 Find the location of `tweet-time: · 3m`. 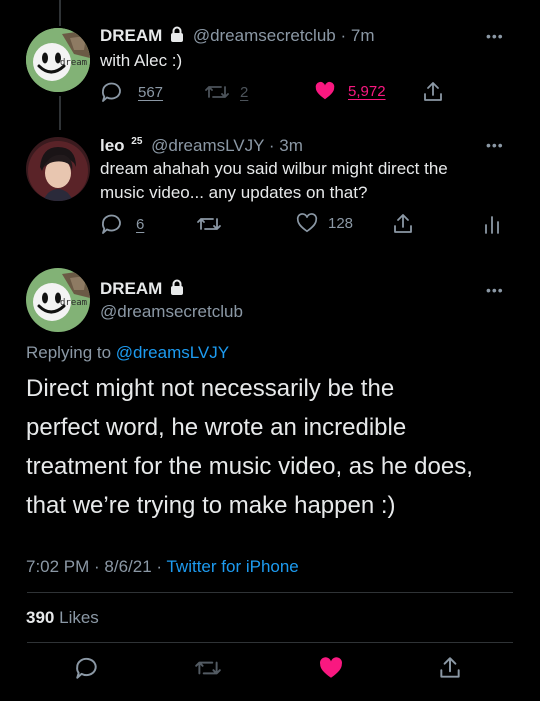

tweet-time: · 3m is located at coordinates (285, 145).